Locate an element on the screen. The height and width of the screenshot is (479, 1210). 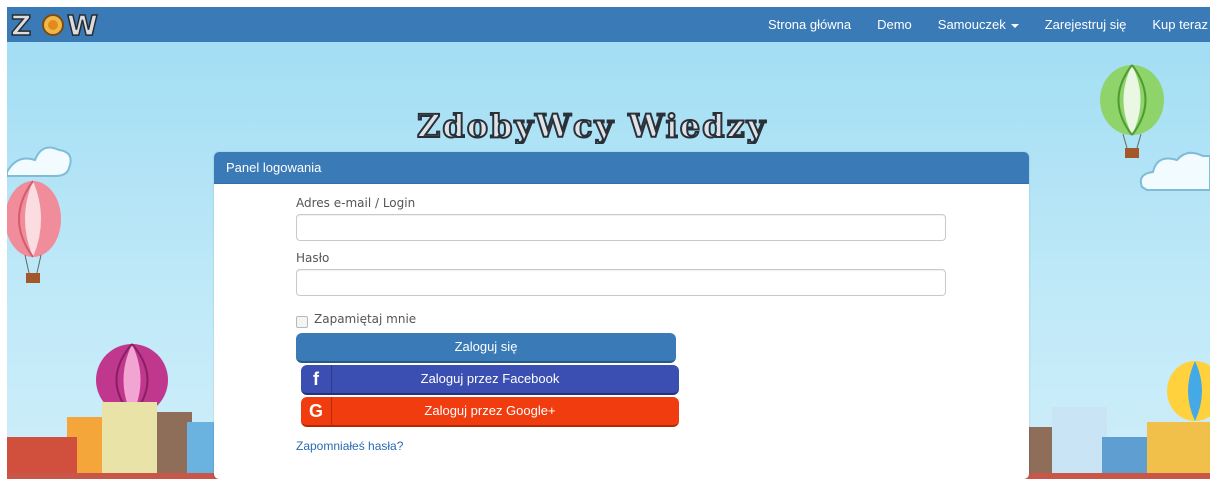
google-login-label: Zaloguj przez Google+ is located at coordinates (490, 410).